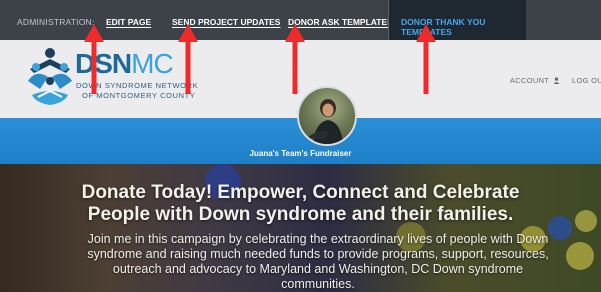 The width and height of the screenshot is (601, 292). What do you see at coordinates (128, 22) in the screenshot?
I see `edit-page-link: EDIT PAGE` at bounding box center [128, 22].